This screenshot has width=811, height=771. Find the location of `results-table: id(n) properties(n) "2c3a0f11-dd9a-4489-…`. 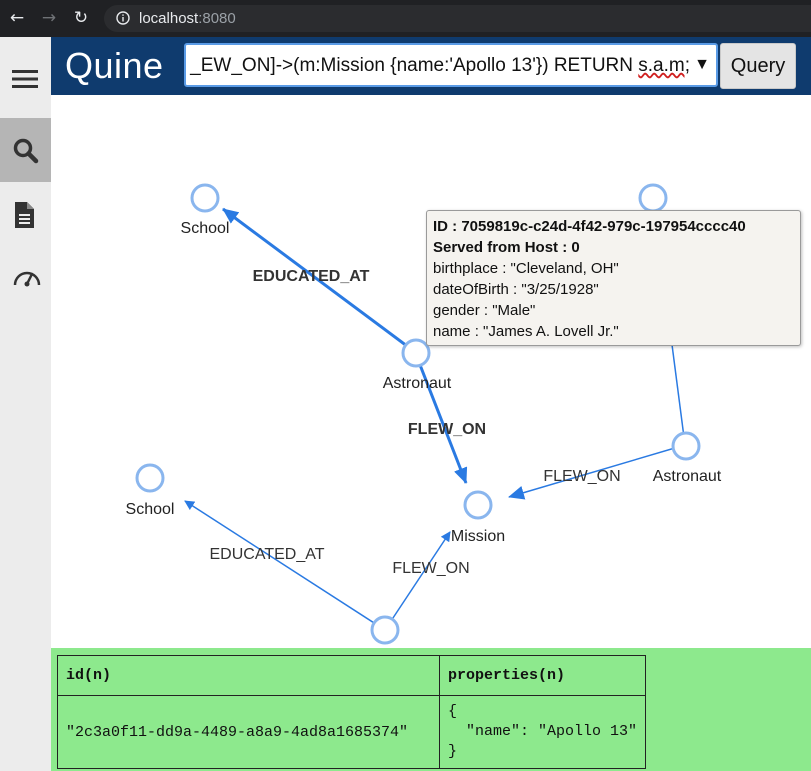

results-table: id(n) properties(n) "2c3a0f11-dd9a-4489-… is located at coordinates (352, 712).